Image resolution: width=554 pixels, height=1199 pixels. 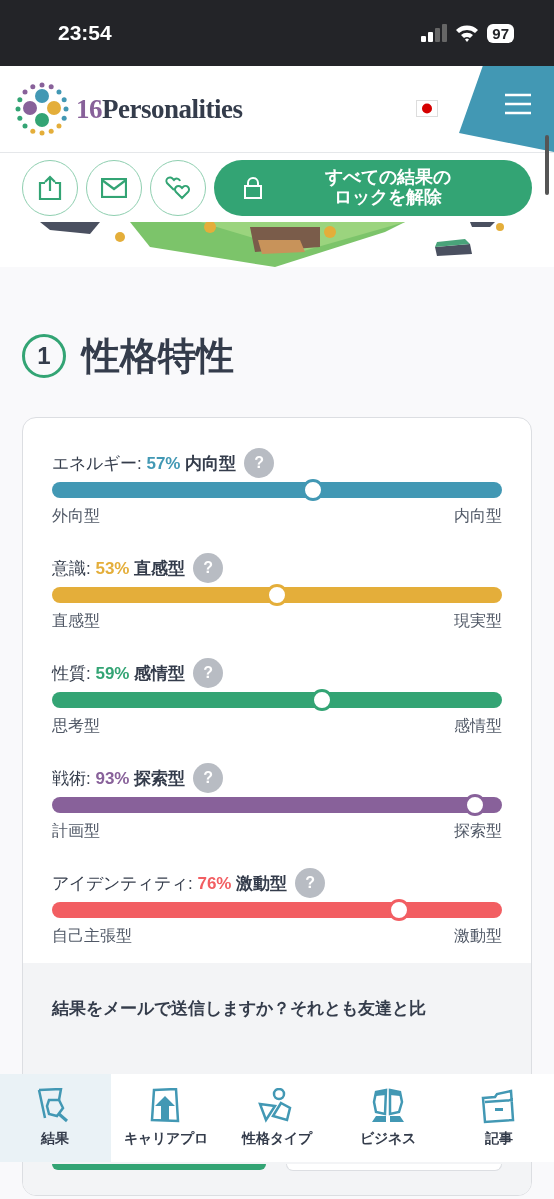 What do you see at coordinates (119, 673) in the screenshot?
I see `trait-label: 性質: 59% 感情型` at bounding box center [119, 673].